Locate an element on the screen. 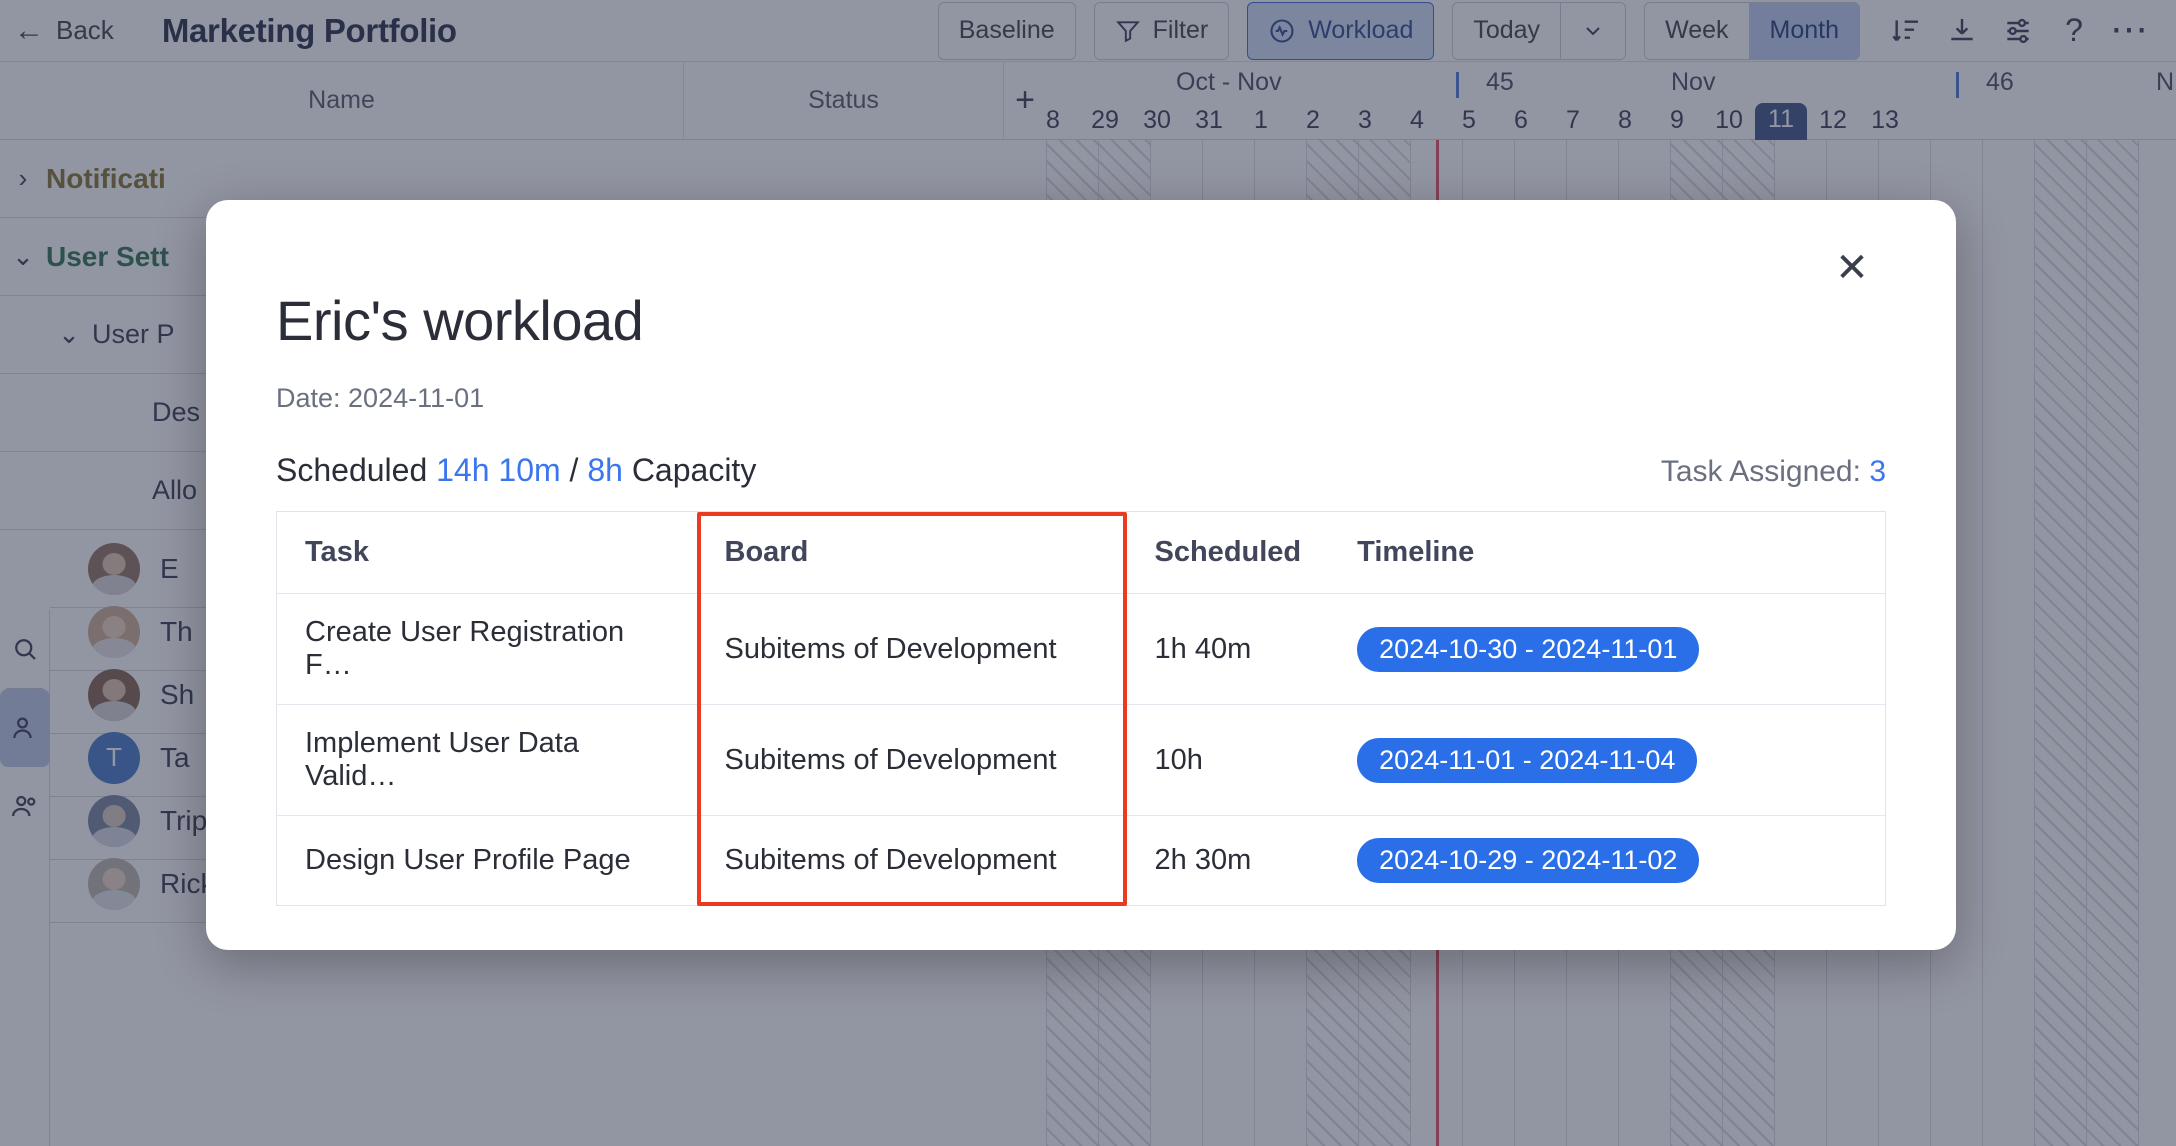  task-assigned-count: 3 is located at coordinates (1877, 471).